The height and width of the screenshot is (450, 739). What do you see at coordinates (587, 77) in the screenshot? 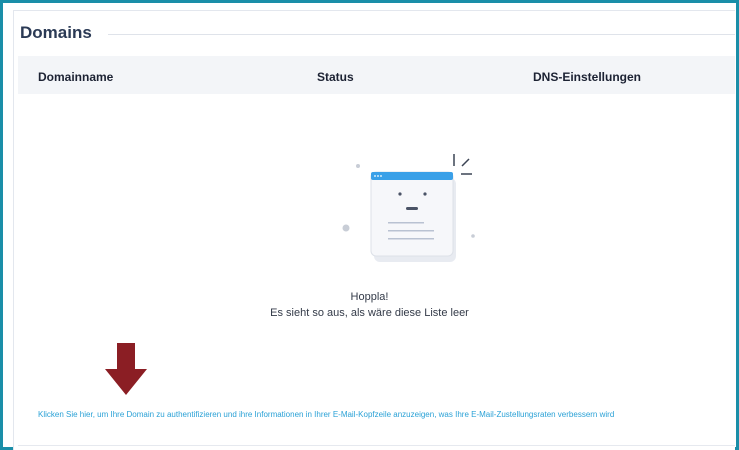
I see `column-header-dns-settings: DNS-Einstellungen` at bounding box center [587, 77].